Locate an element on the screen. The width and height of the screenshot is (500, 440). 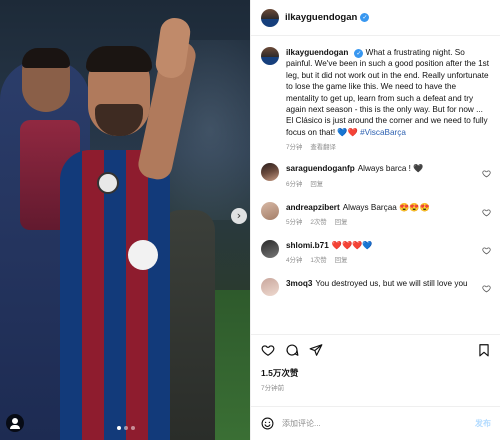
comment-username: saraguendoganfp is located at coordinates (320, 168).